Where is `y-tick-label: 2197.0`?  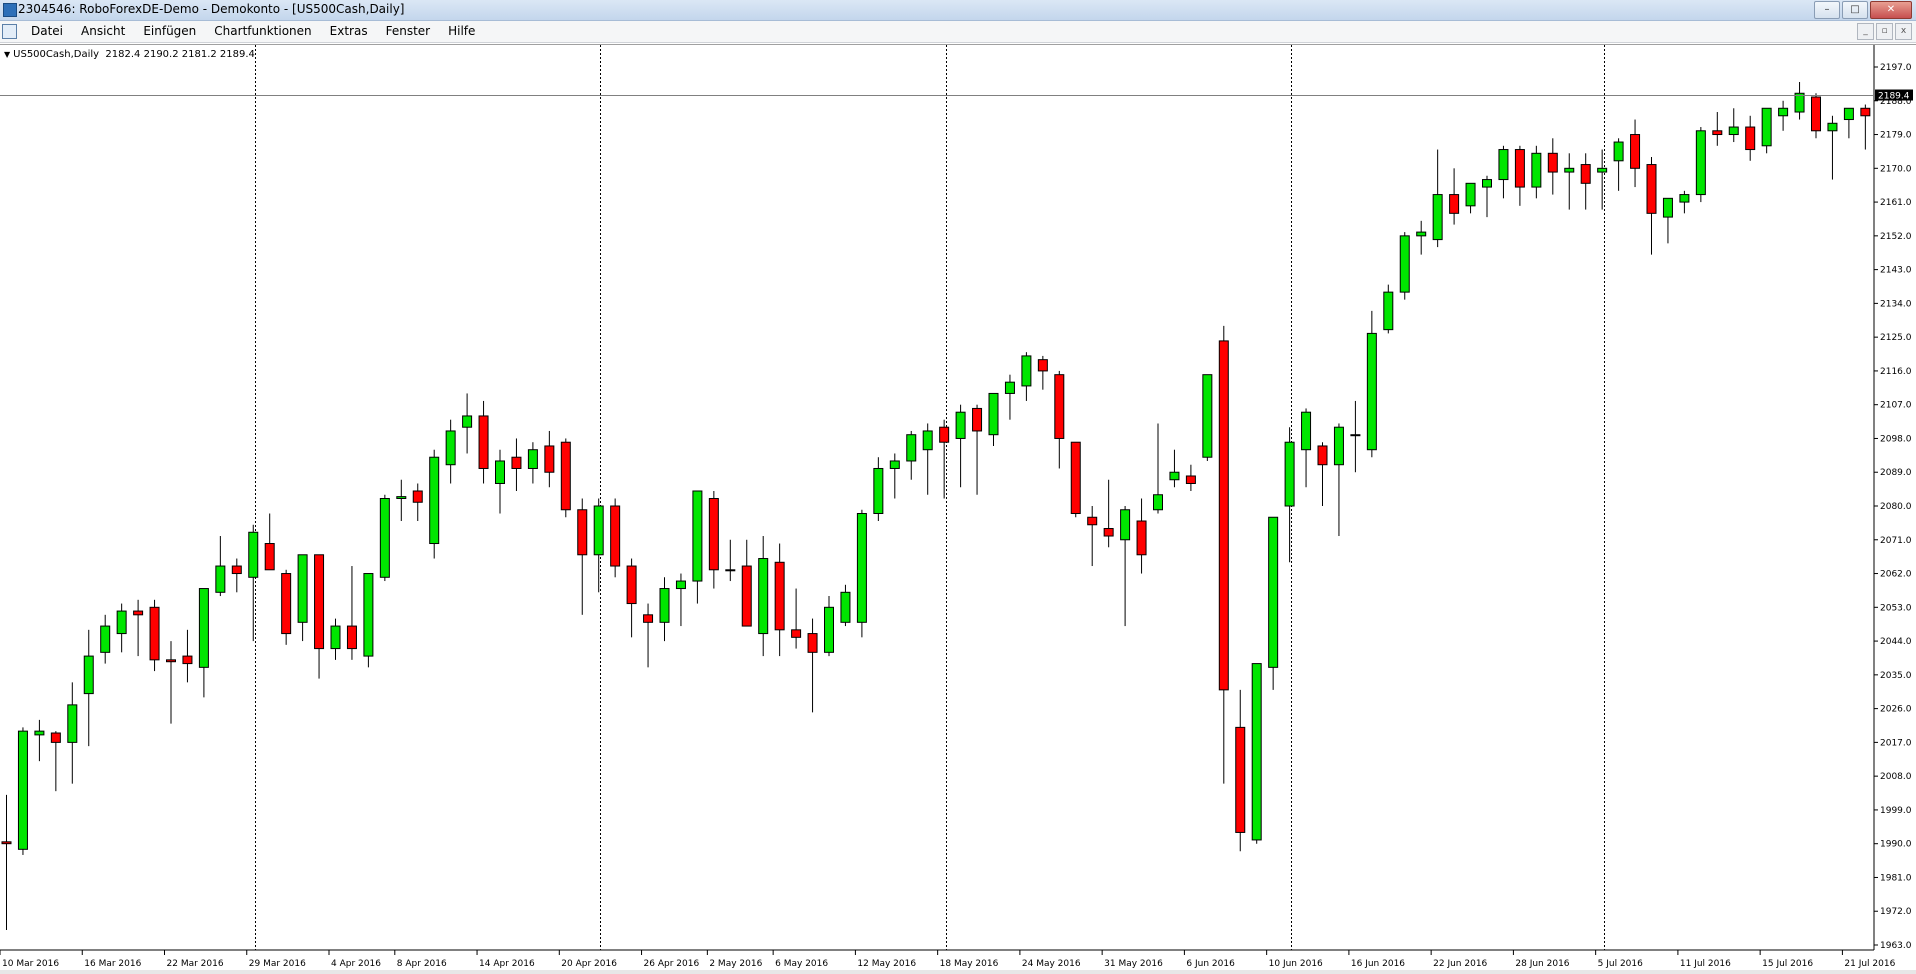 y-tick-label: 2197.0 is located at coordinates (1896, 68).